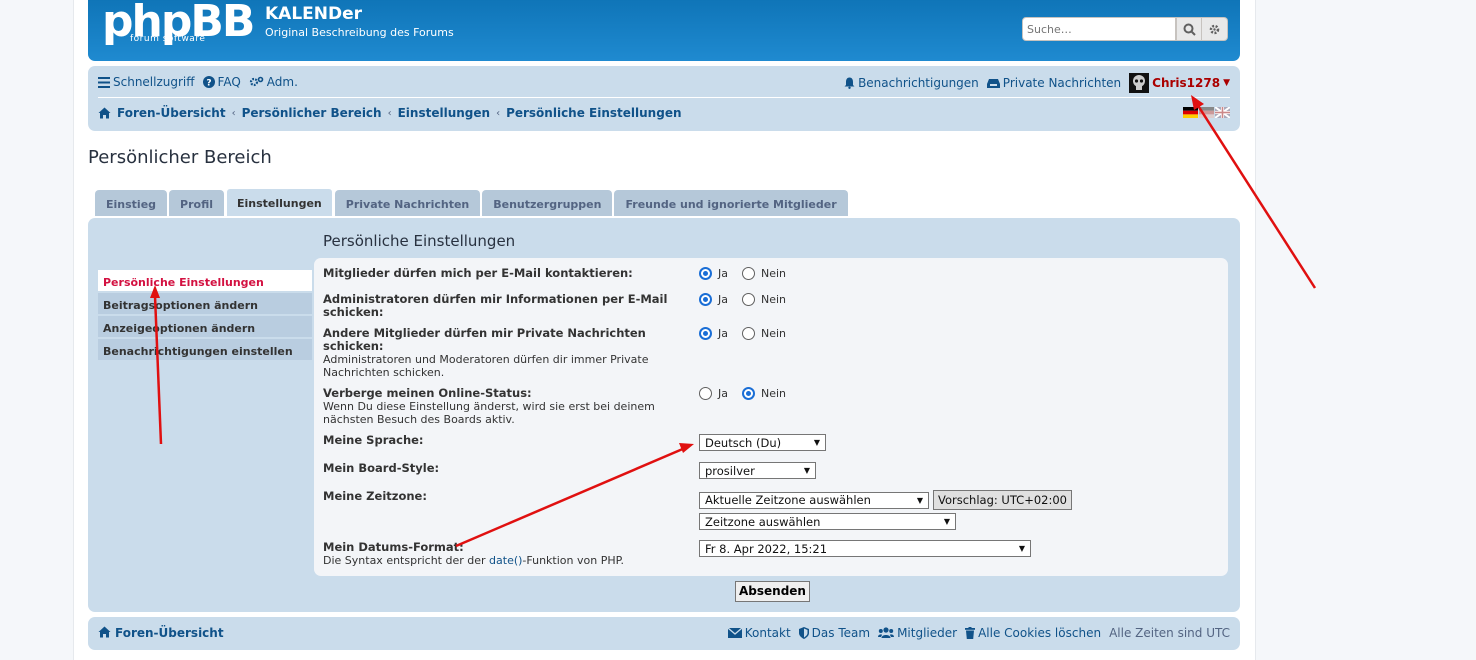 This screenshot has height=660, width=1476. I want to click on footer-home-link: Foren-Übersicht, so click(161, 633).